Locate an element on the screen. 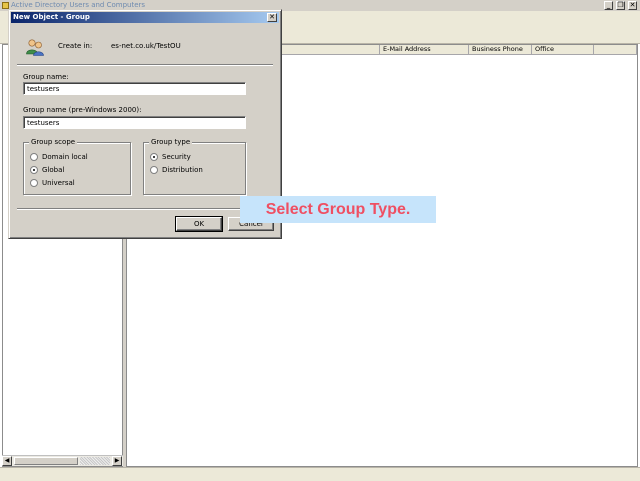  group-name-label: Group name: is located at coordinates (46, 77).